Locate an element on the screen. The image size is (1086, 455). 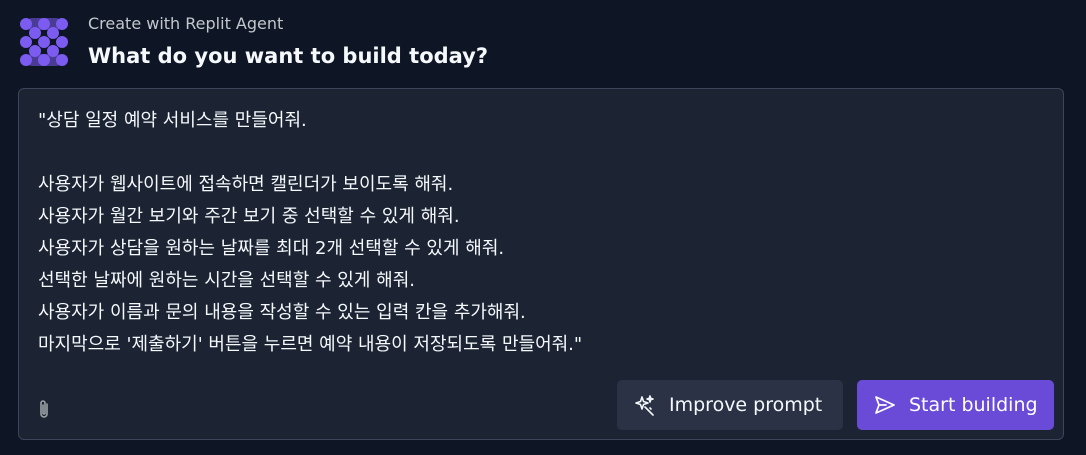
page-title: What do you want to build today? is located at coordinates (288, 56).